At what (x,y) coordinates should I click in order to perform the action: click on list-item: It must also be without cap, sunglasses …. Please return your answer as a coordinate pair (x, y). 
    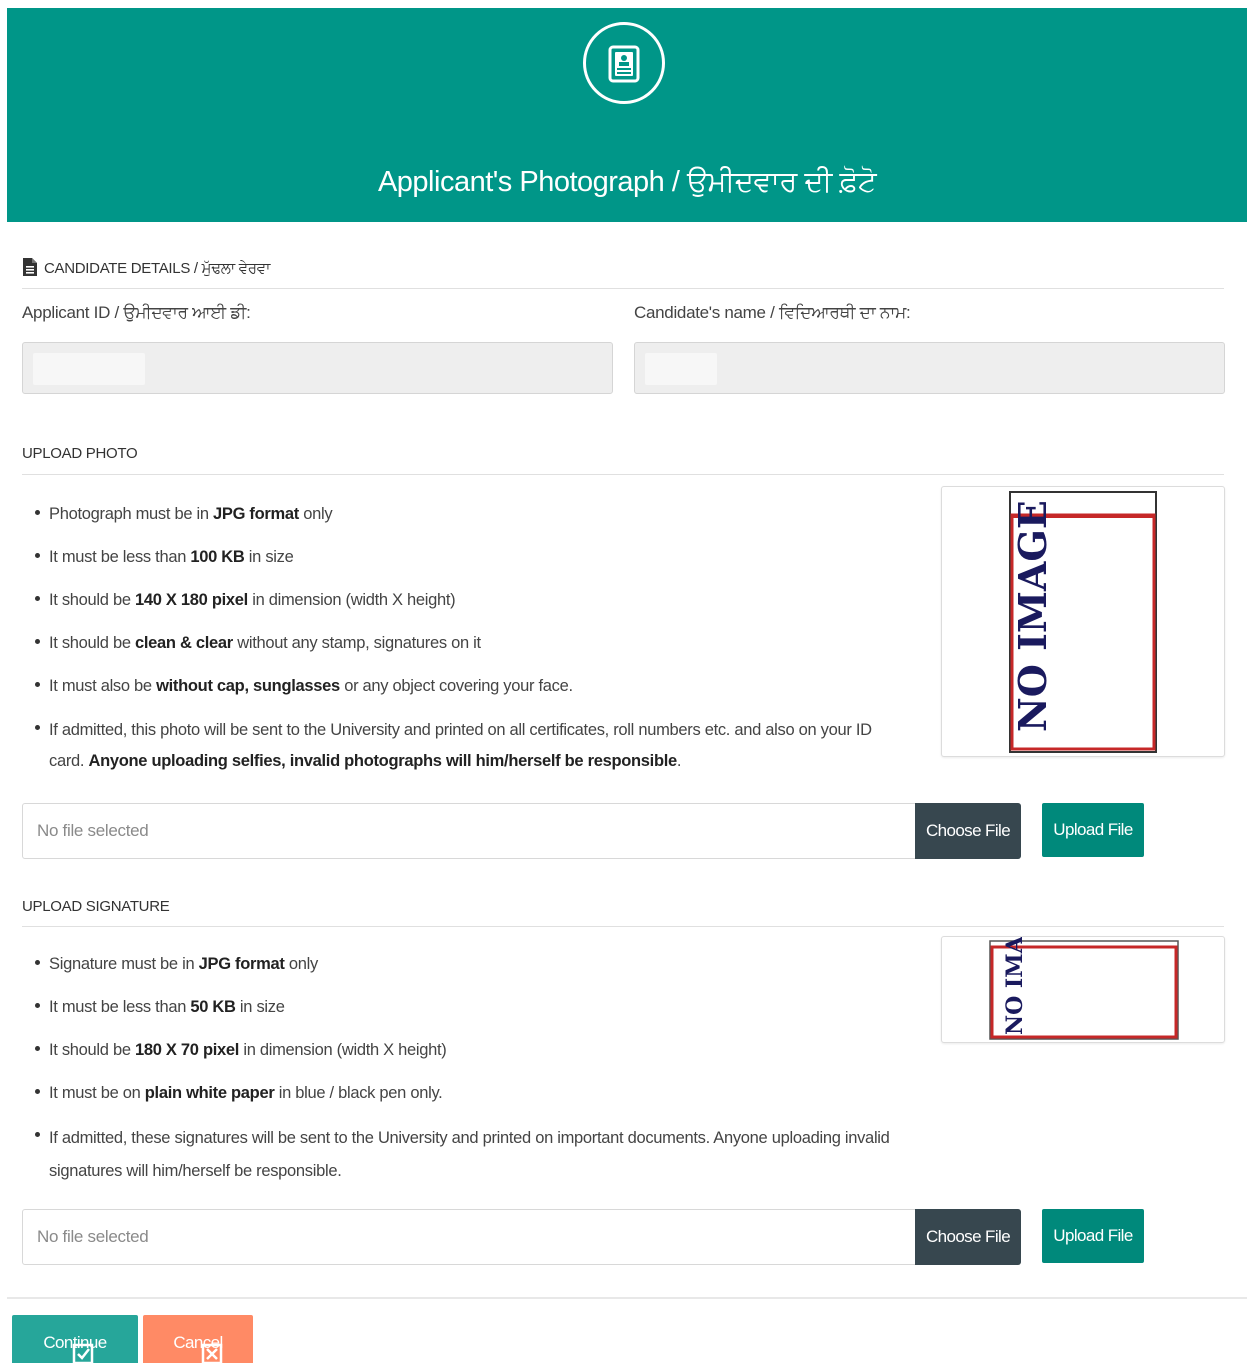
    Looking at the image, I should click on (468, 686).